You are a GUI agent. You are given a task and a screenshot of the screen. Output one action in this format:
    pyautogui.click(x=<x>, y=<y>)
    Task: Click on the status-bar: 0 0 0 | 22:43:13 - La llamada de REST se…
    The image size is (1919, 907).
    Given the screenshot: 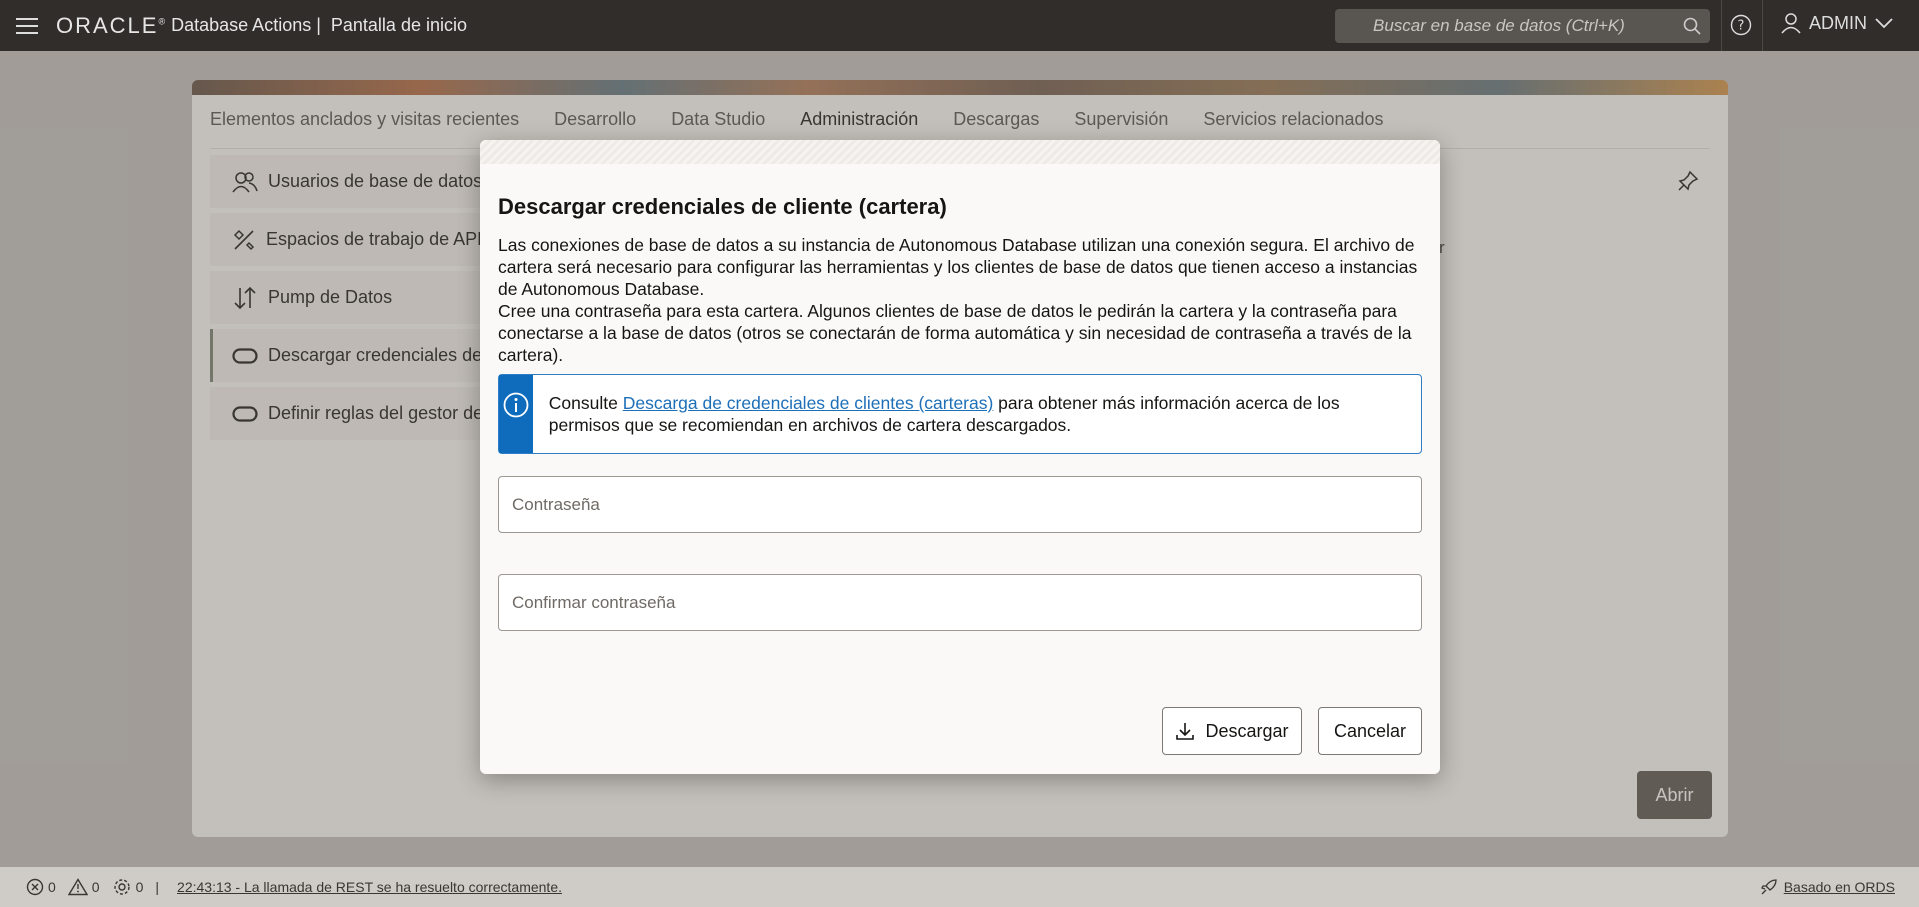 What is the action you would take?
    pyautogui.click(x=959, y=887)
    